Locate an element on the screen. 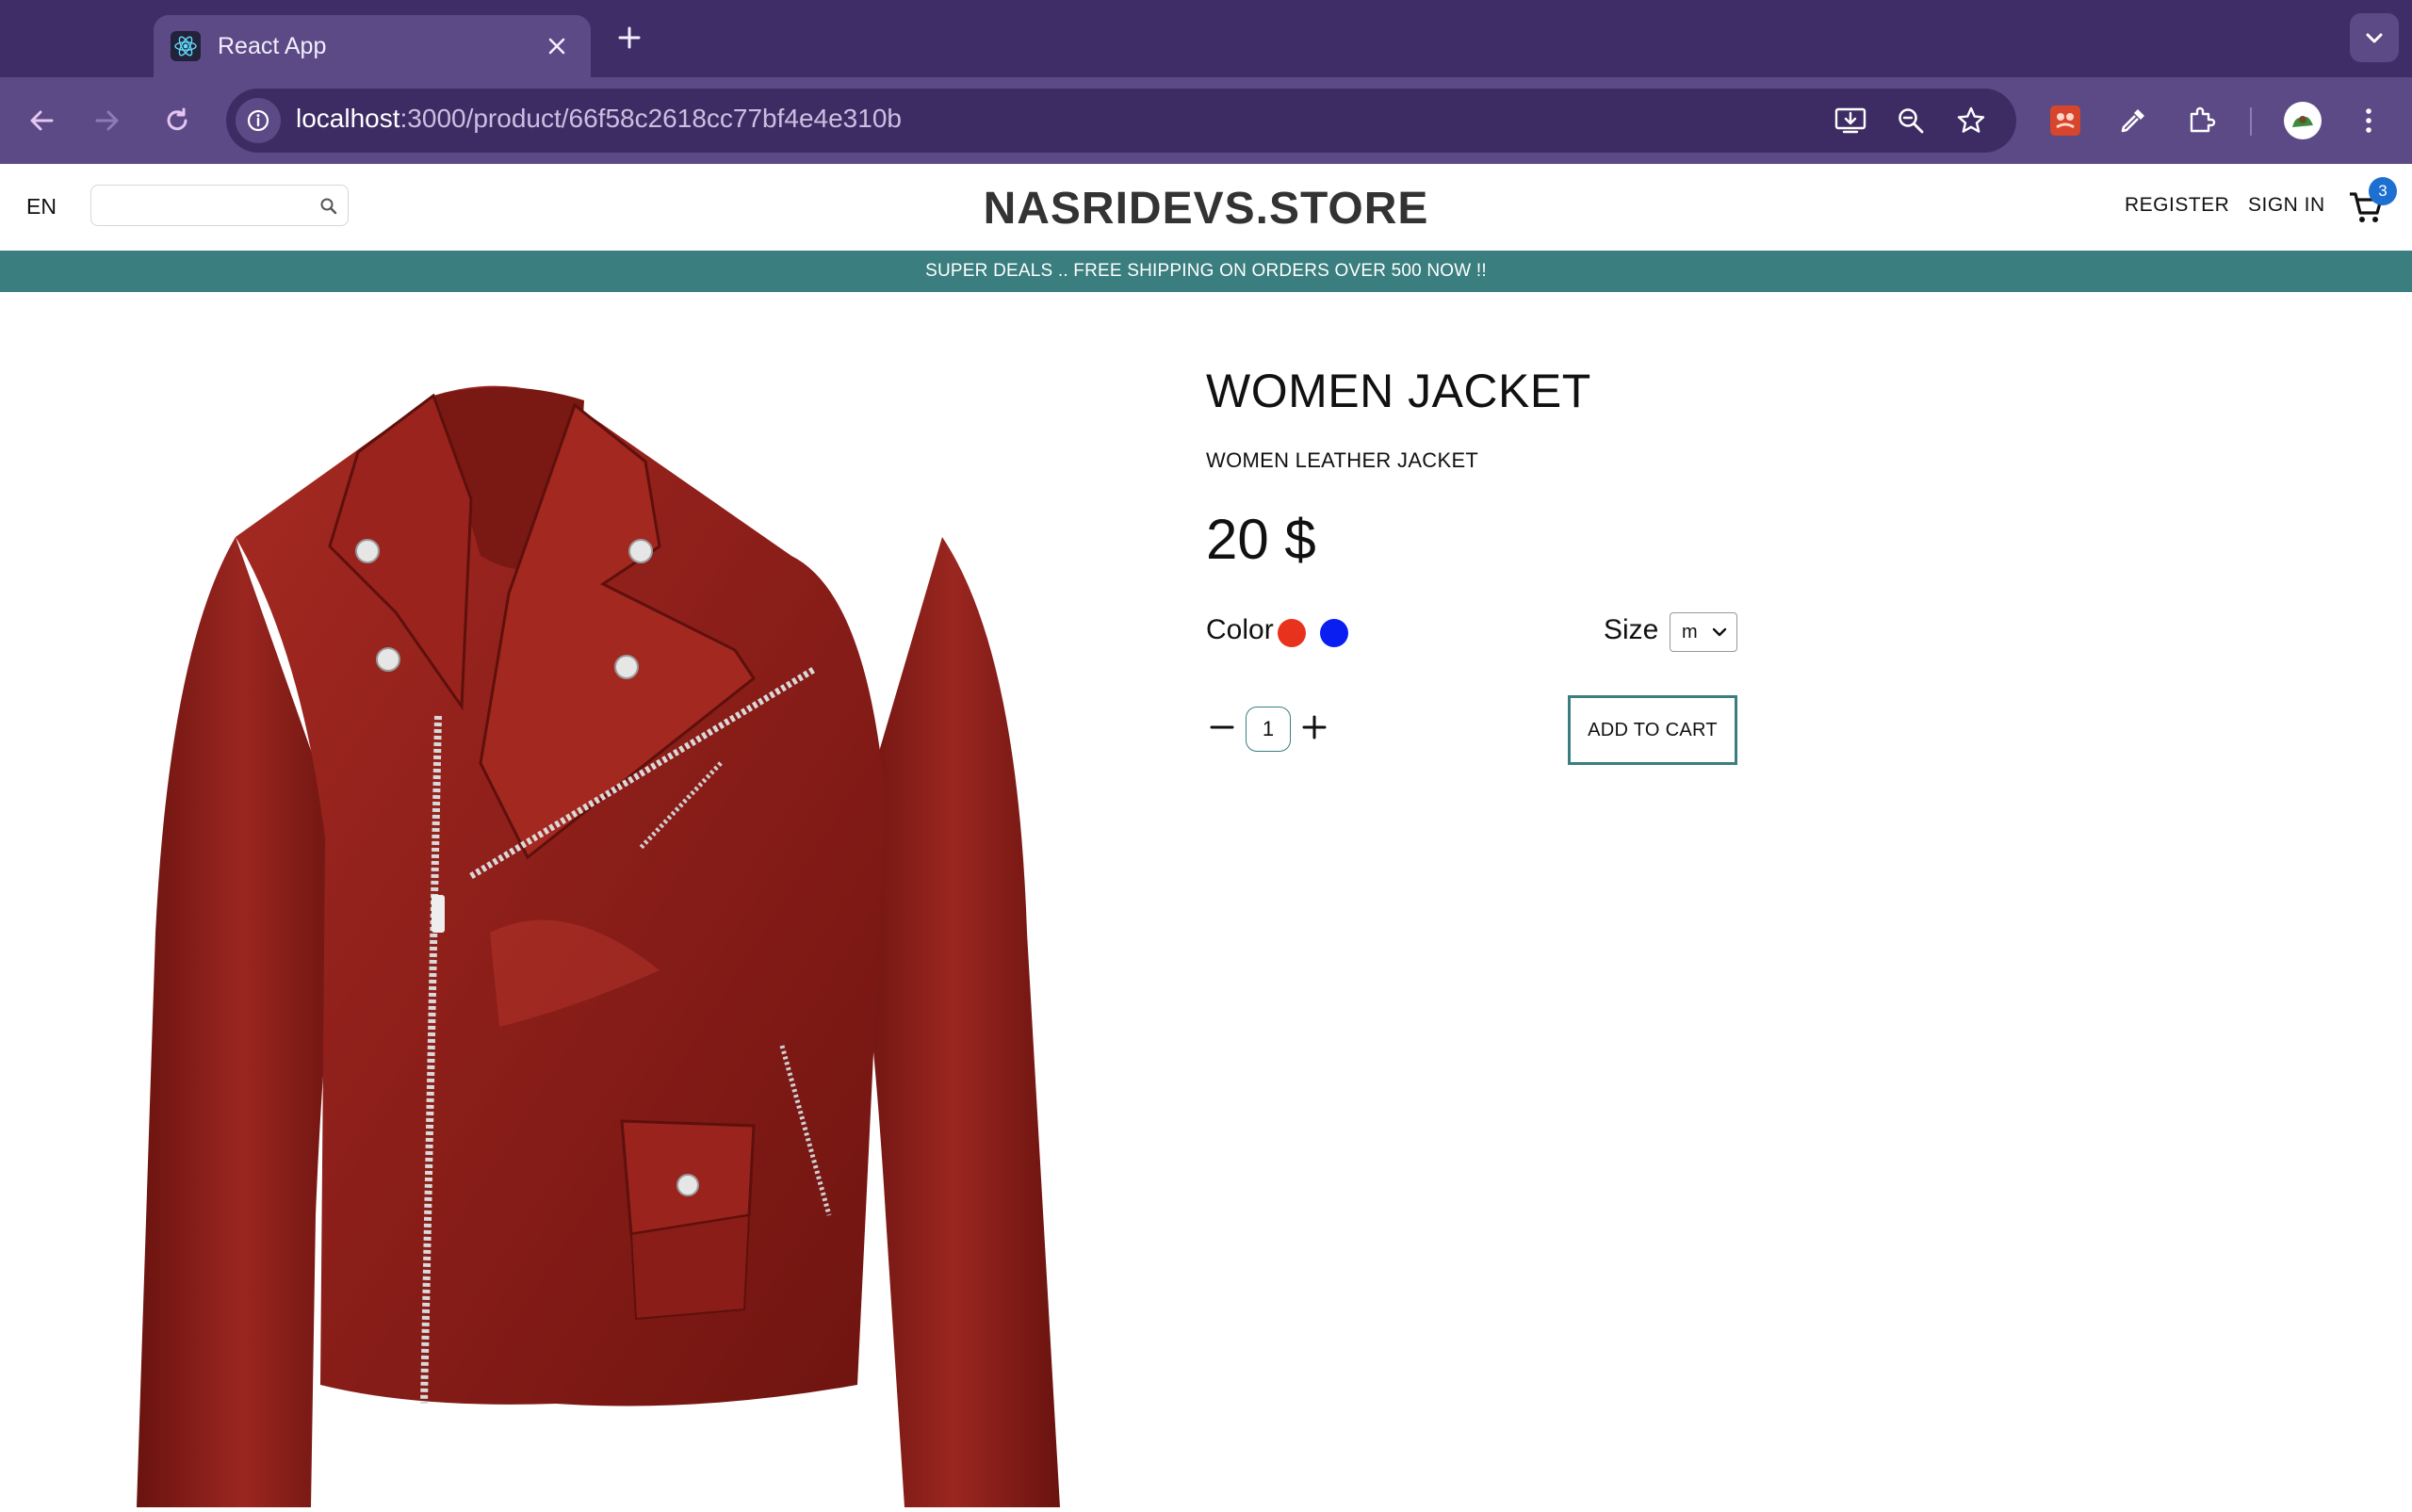 The image size is (2412, 1512). forward-arrow-icon is located at coordinates (107, 120).